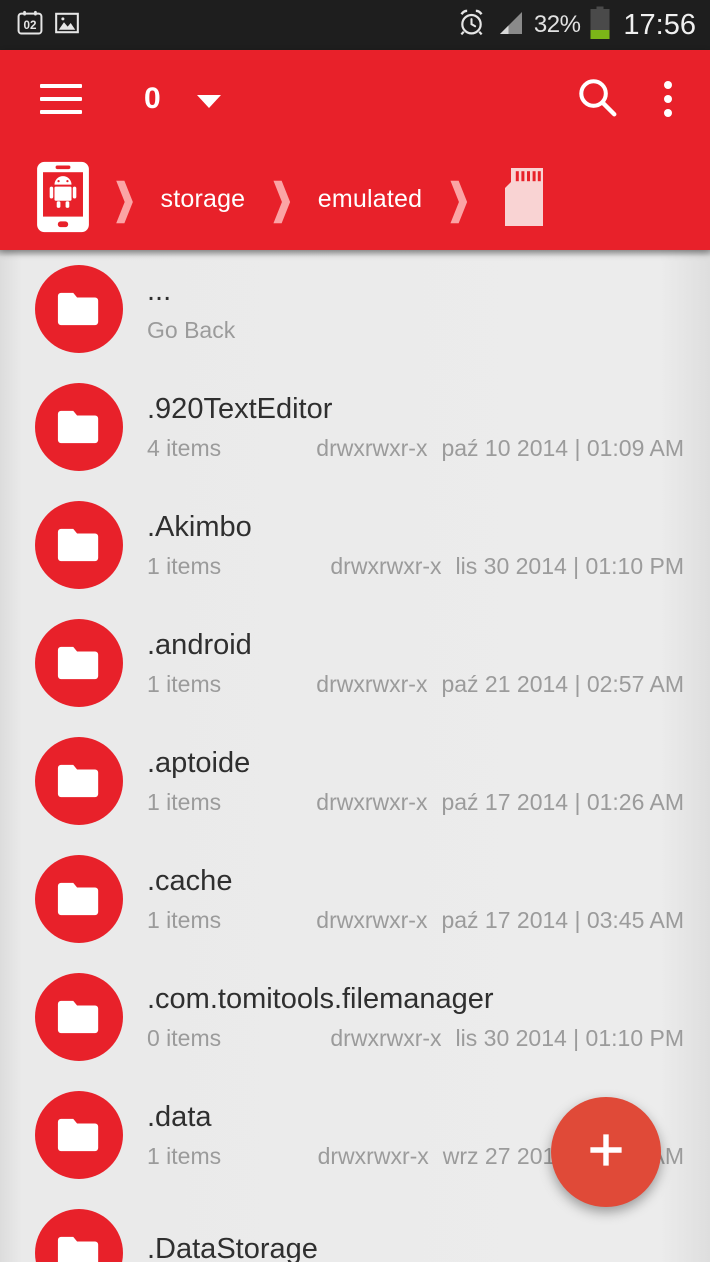 The width and height of the screenshot is (710, 1262). I want to click on file-date: paź 10 2014 | 01:09 AM, so click(562, 448).